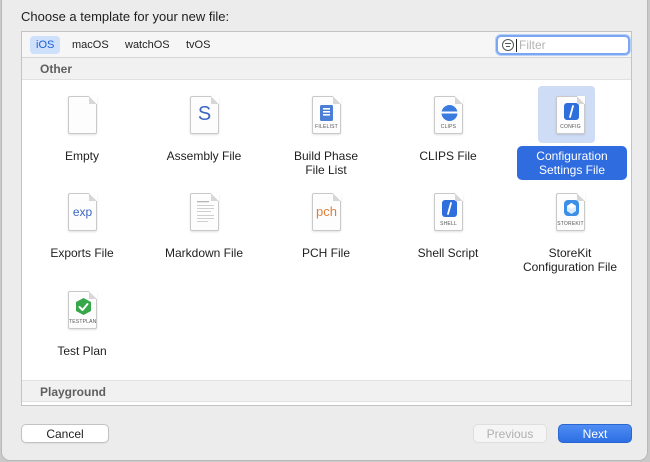 This screenshot has width=650, height=462. I want to click on filter-icon, so click(508, 45).